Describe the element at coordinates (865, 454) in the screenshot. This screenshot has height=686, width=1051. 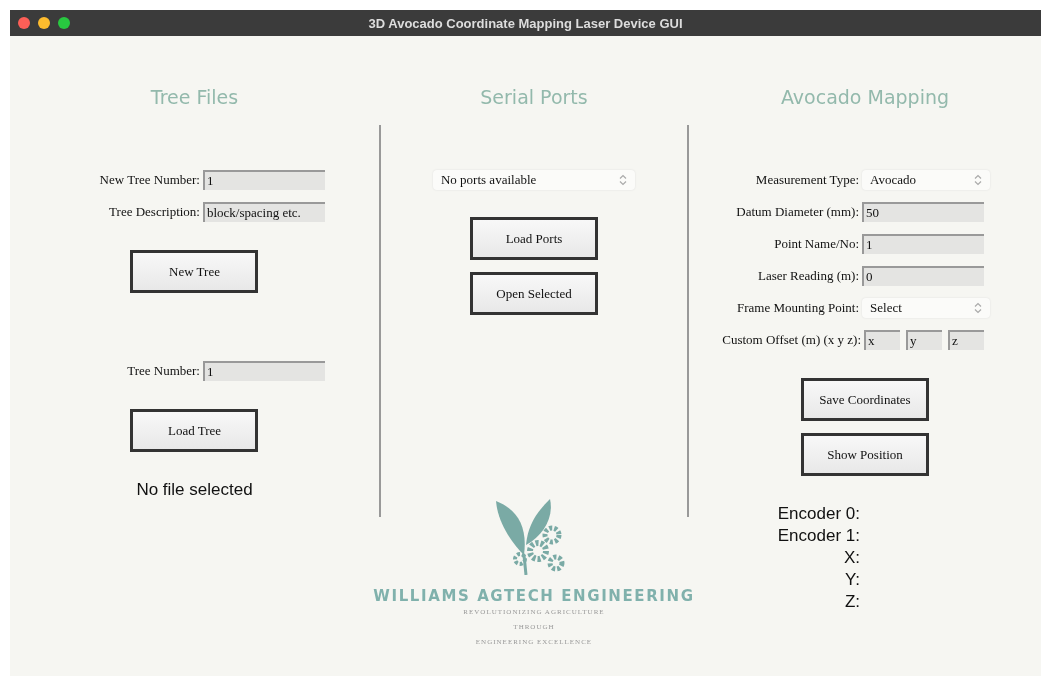
I see `mapping-button: Show Position` at that location.